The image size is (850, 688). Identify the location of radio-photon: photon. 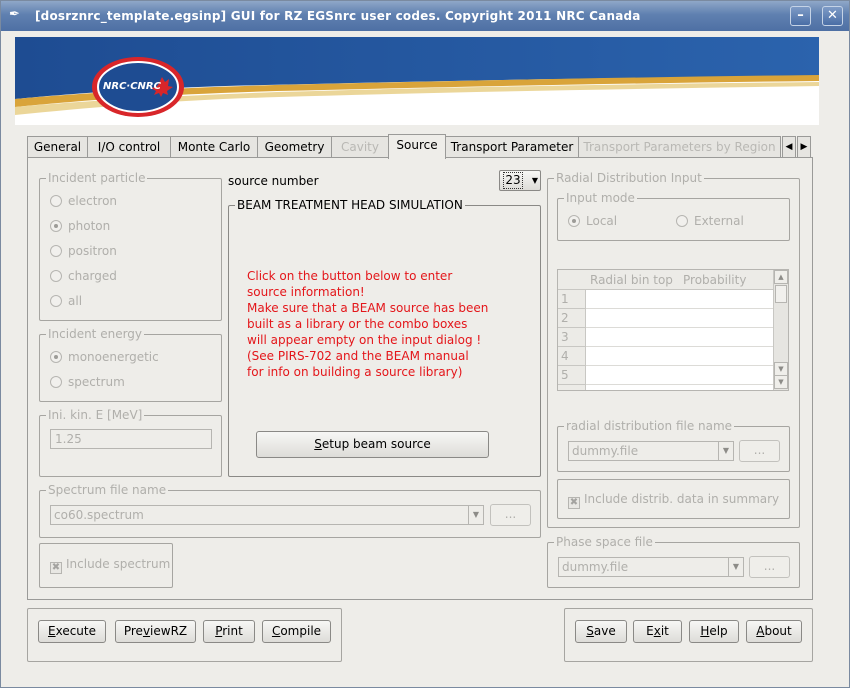
(80, 226).